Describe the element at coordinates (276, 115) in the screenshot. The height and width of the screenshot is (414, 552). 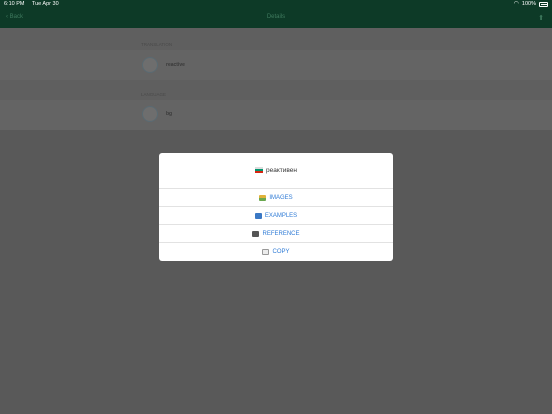
I see `list-item: bg` at that location.